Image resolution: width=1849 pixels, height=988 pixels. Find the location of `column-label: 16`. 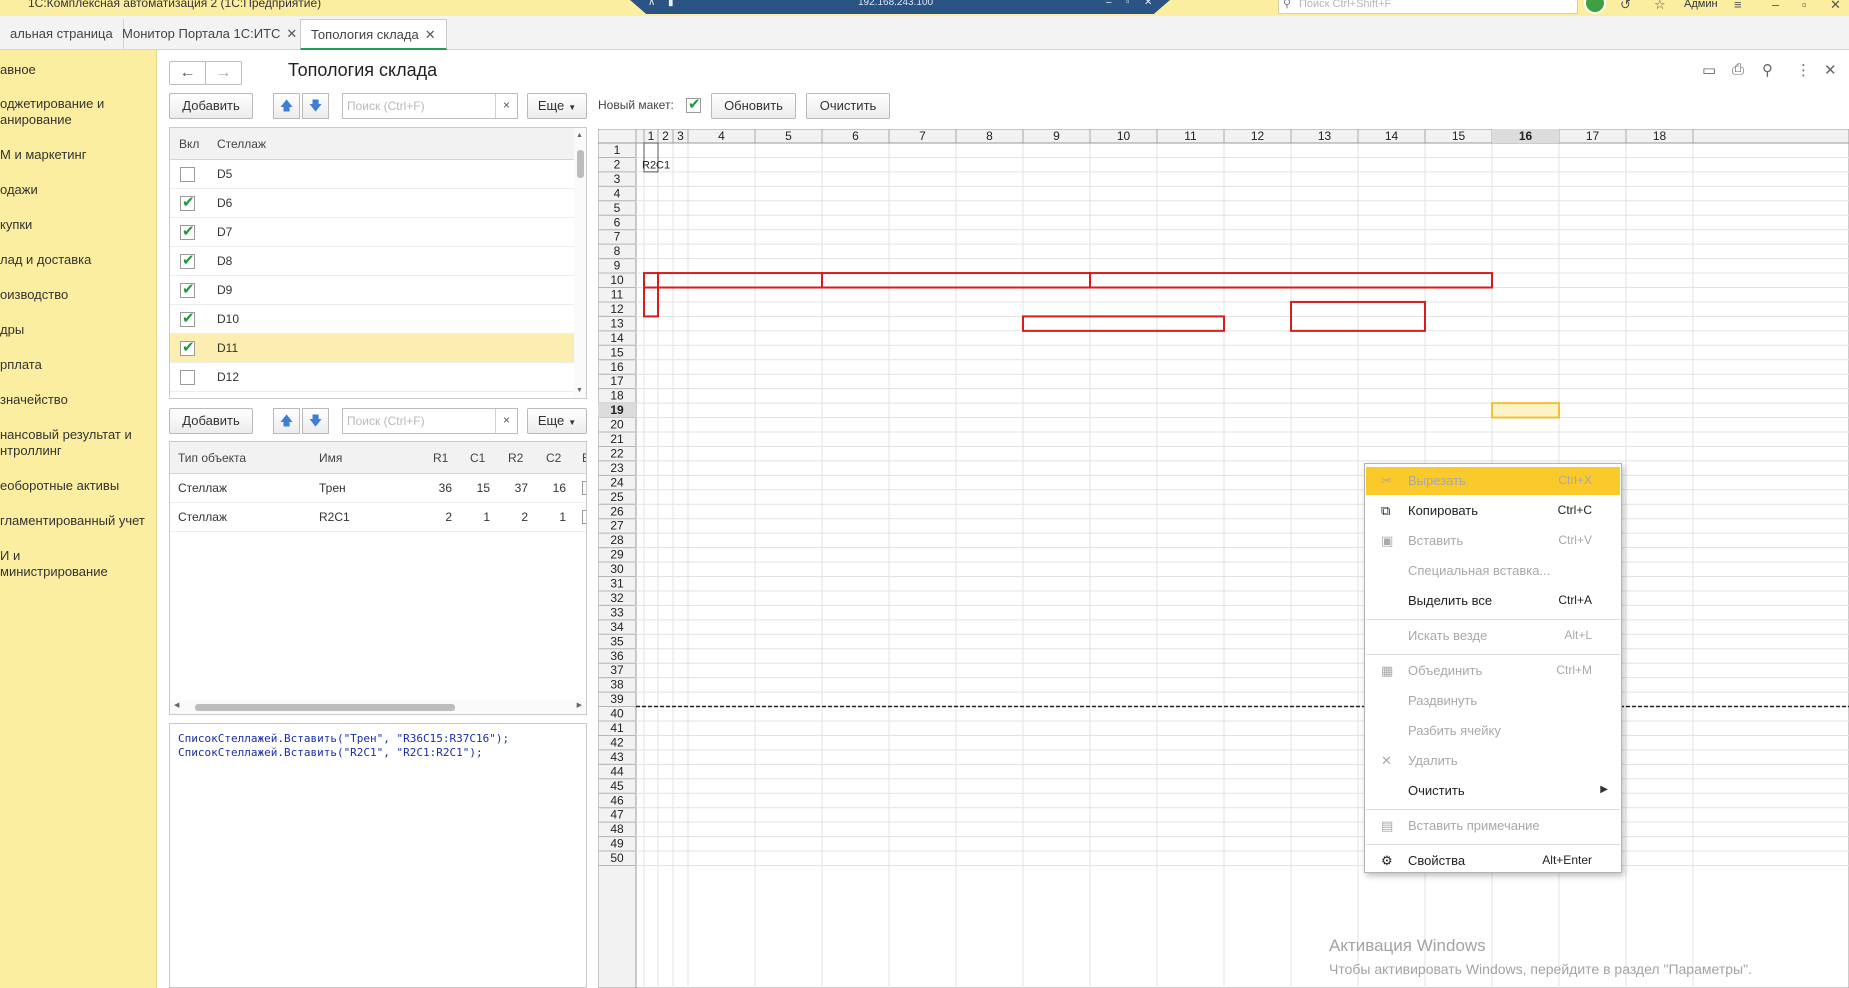

column-label: 16 is located at coordinates (1526, 136).